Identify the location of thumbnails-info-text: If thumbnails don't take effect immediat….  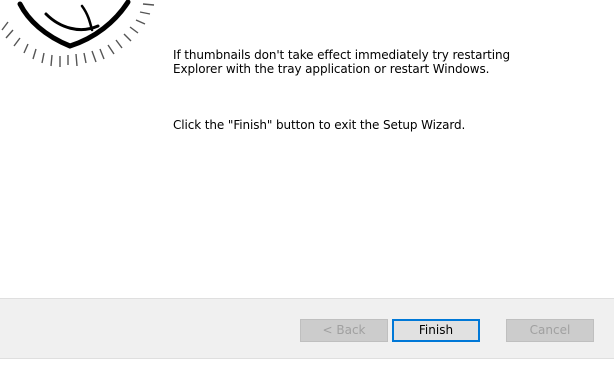
(342, 62).